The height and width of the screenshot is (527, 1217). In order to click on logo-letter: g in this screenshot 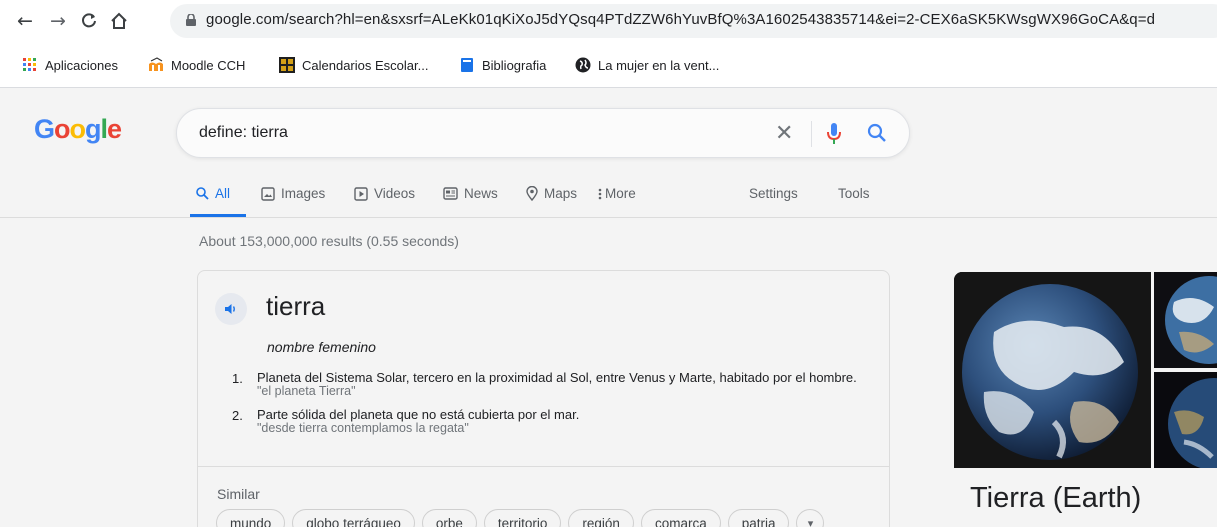, I will do `click(93, 129)`.